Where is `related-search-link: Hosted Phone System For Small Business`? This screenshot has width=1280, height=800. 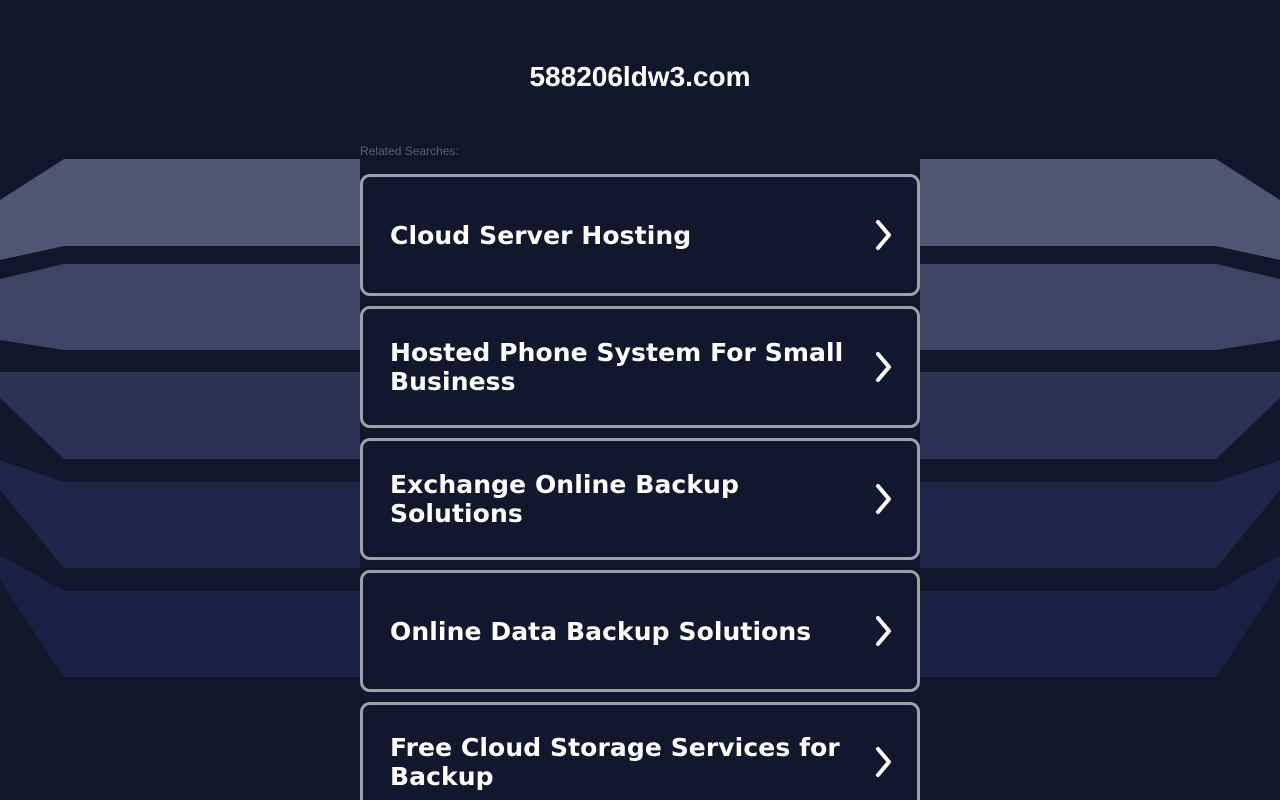
related-search-link: Hosted Phone System For Small Business is located at coordinates (640, 367).